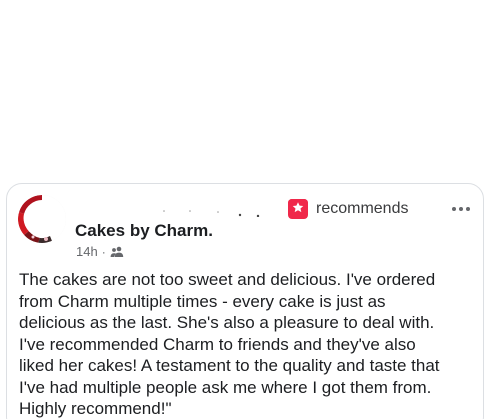 This screenshot has width=487, height=419. Describe the element at coordinates (362, 208) in the screenshot. I see `recommends-label: recommends` at that location.